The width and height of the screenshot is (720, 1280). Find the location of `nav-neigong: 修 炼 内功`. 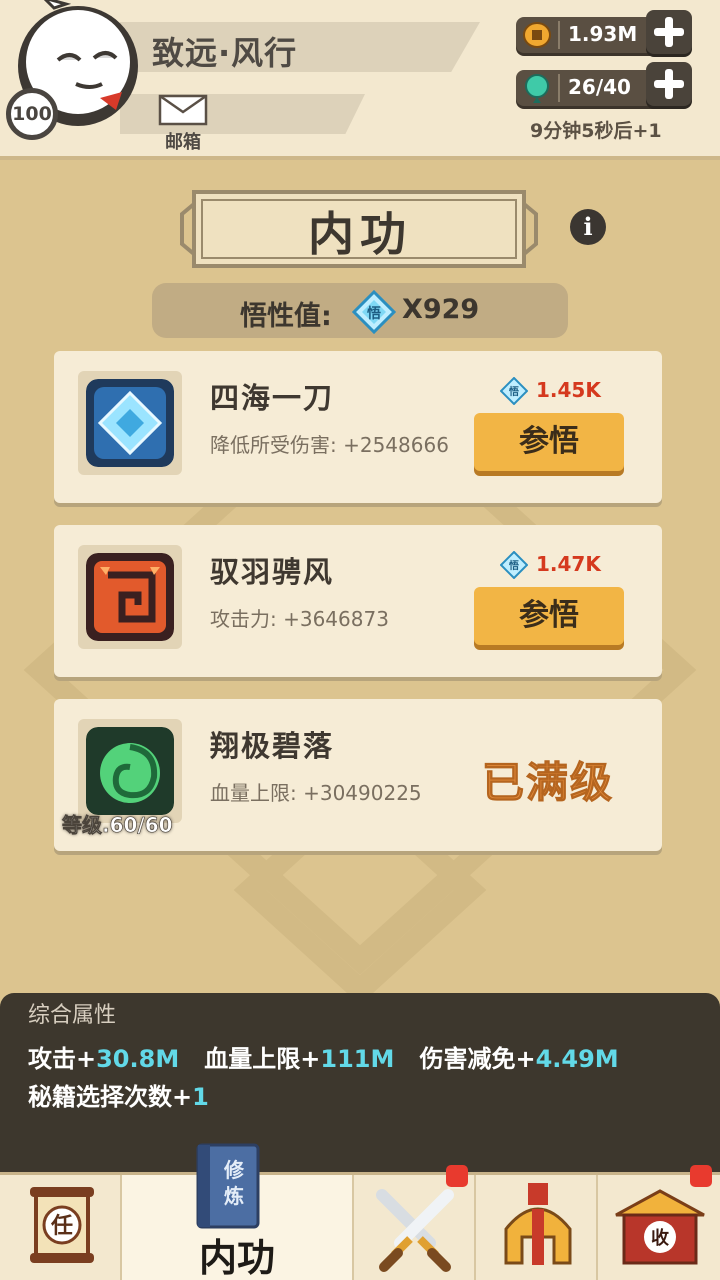

nav-neigong: 修 炼 内功 is located at coordinates (238, 1211).